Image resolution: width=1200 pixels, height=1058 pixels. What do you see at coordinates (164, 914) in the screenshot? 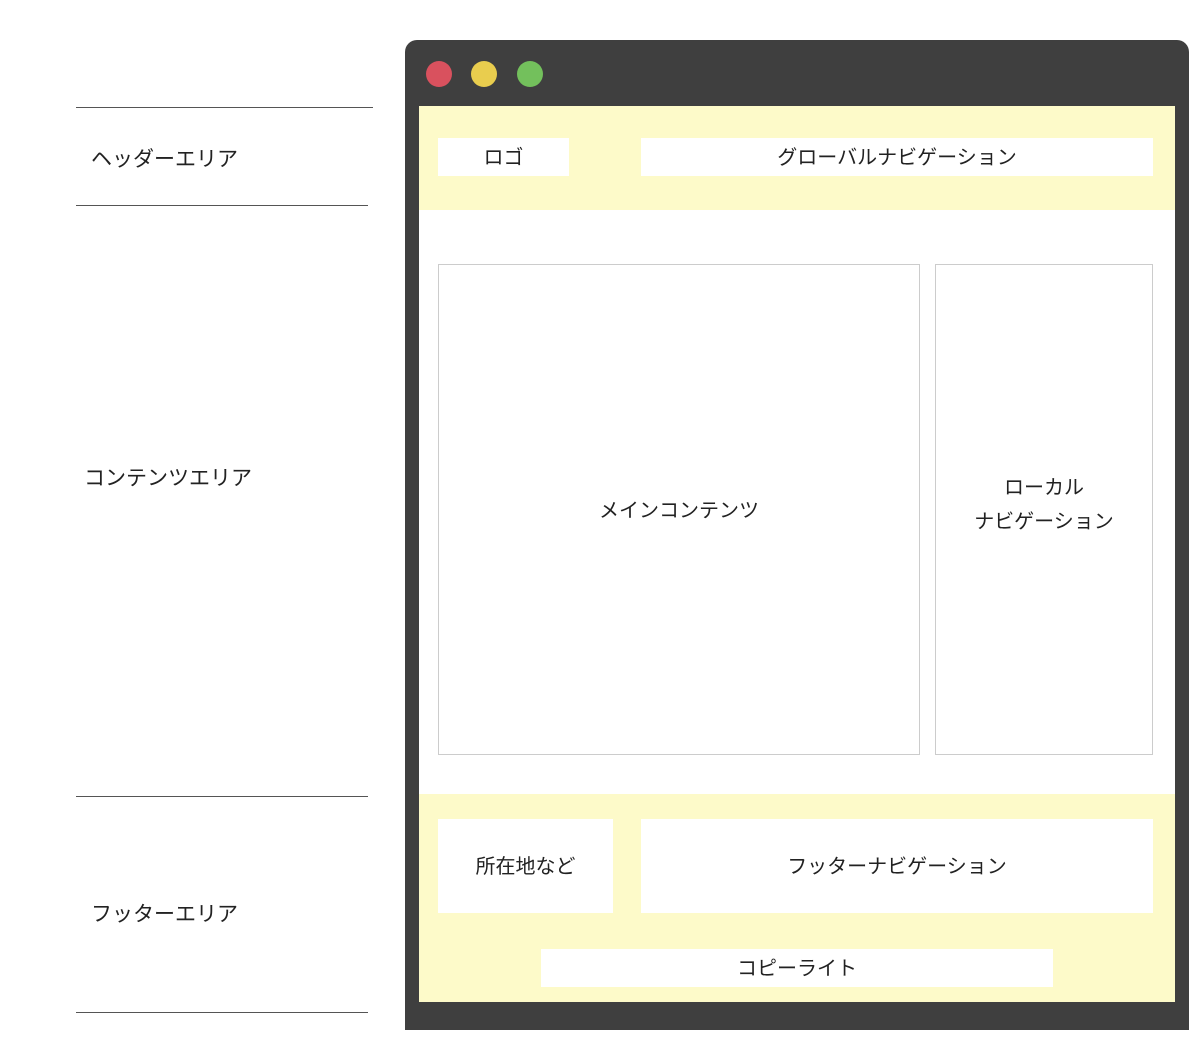
I see `footer-area-label: フッターエリア` at bounding box center [164, 914].